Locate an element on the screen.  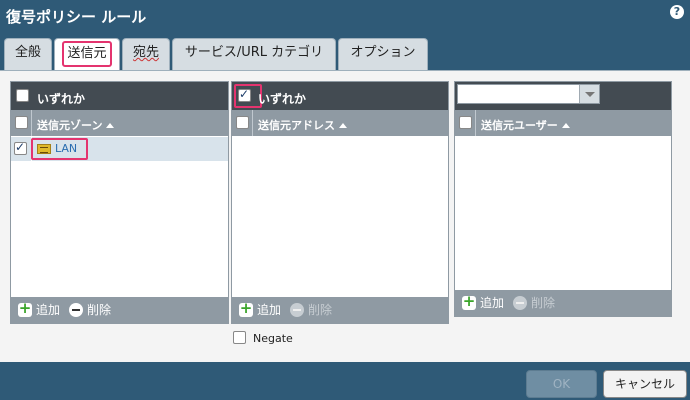
address-any-header: いずれか is located at coordinates (340, 96).